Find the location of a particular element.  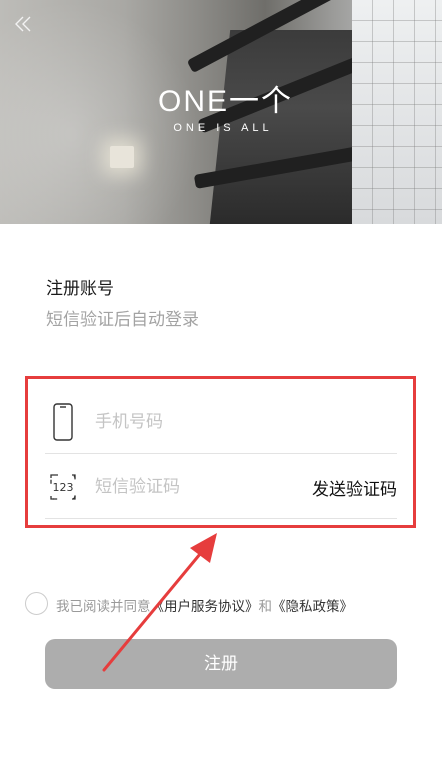

double-chevron-left-icon is located at coordinates (23, 24).